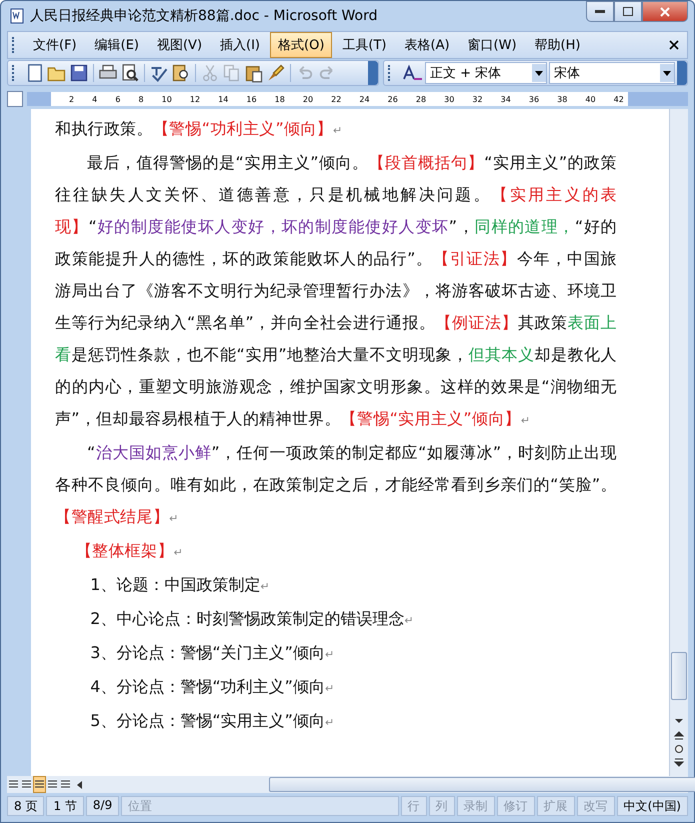  What do you see at coordinates (179, 45) in the screenshot?
I see `menu-item: 视图(V)` at bounding box center [179, 45].